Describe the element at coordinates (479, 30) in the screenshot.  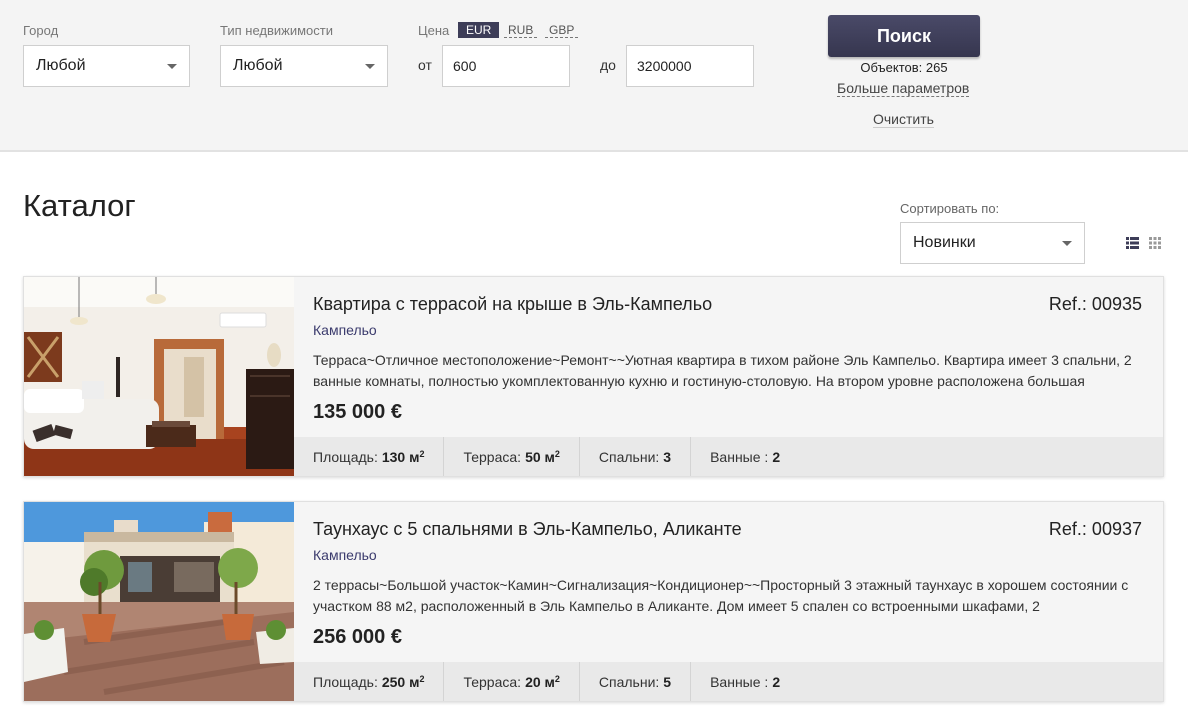
I see `currency-tab-eur: EUR` at that location.